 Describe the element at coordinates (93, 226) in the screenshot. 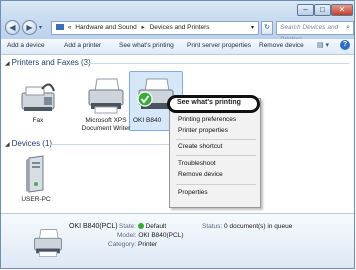

I see `details-device-name: OKI B840(PCL)` at that location.